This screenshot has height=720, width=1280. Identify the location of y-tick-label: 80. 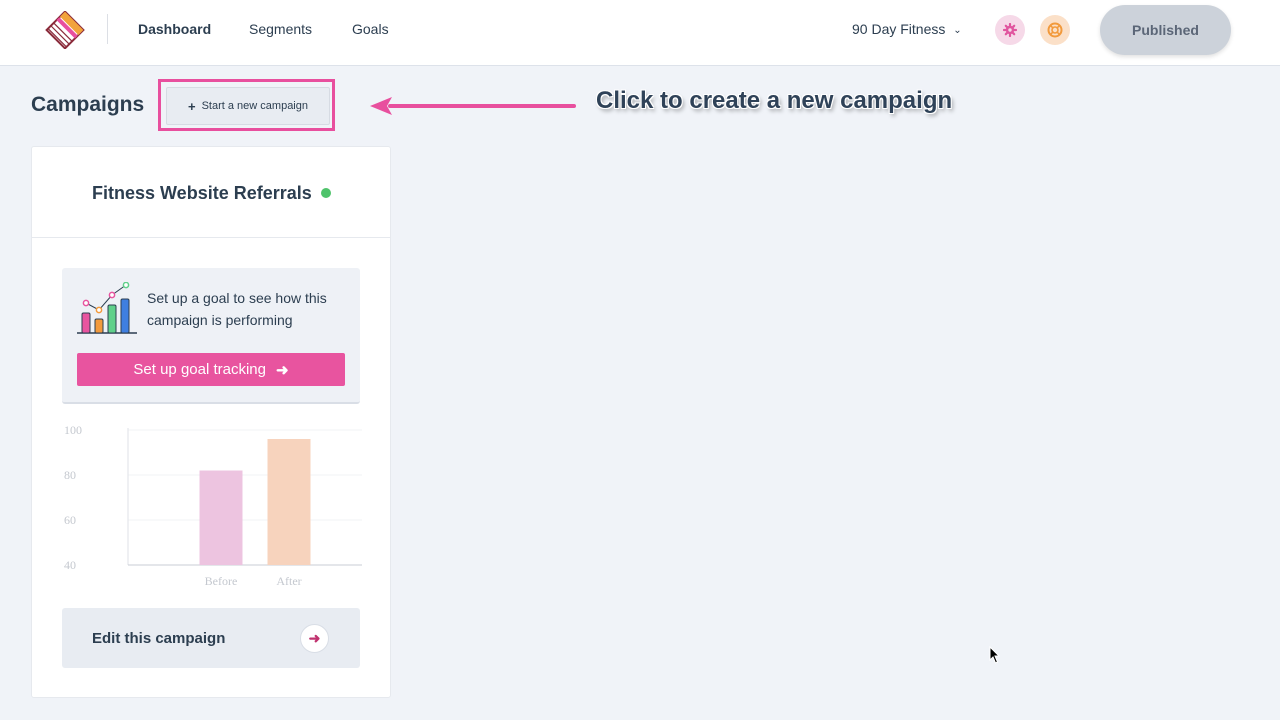
(70, 475).